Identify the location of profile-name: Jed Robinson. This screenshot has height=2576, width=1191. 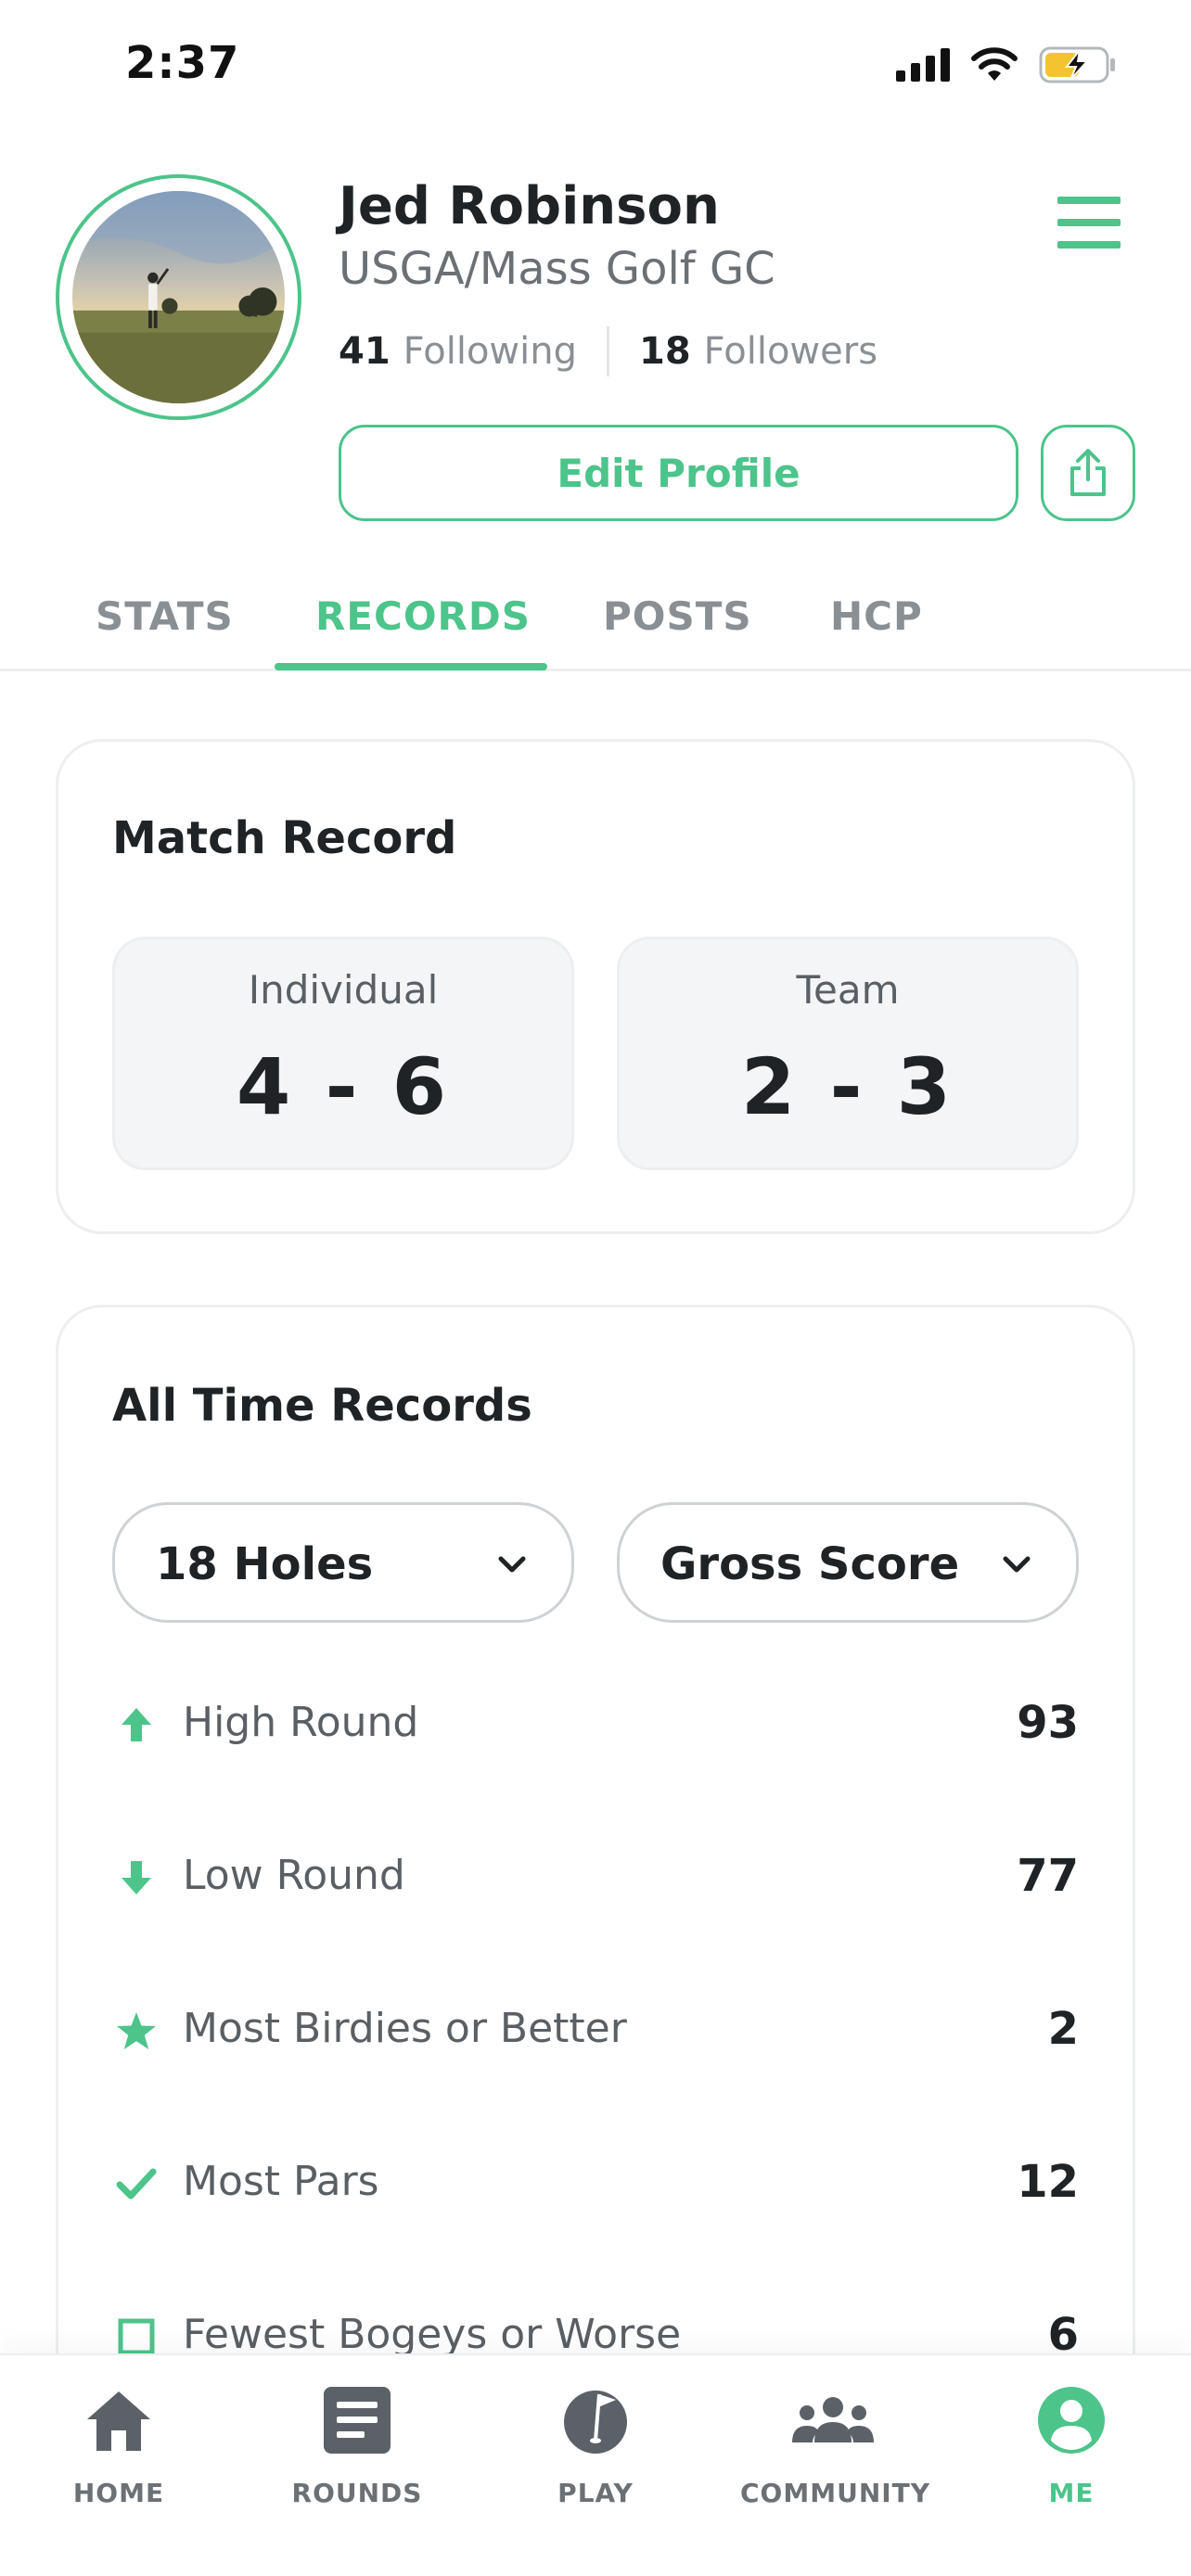
(529, 206).